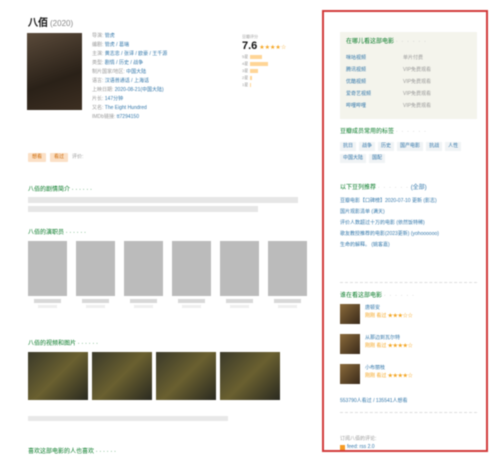 This screenshot has height=459, width=499. Describe the element at coordinates (157, 63) in the screenshot. I see `info-row: 类型: 剧情 / 历史 / 战争` at that location.